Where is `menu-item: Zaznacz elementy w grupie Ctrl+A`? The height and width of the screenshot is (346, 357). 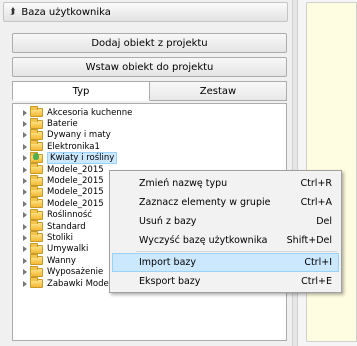
menu-item: Zaznacz elementy w grupie Ctrl+A is located at coordinates (225, 202).